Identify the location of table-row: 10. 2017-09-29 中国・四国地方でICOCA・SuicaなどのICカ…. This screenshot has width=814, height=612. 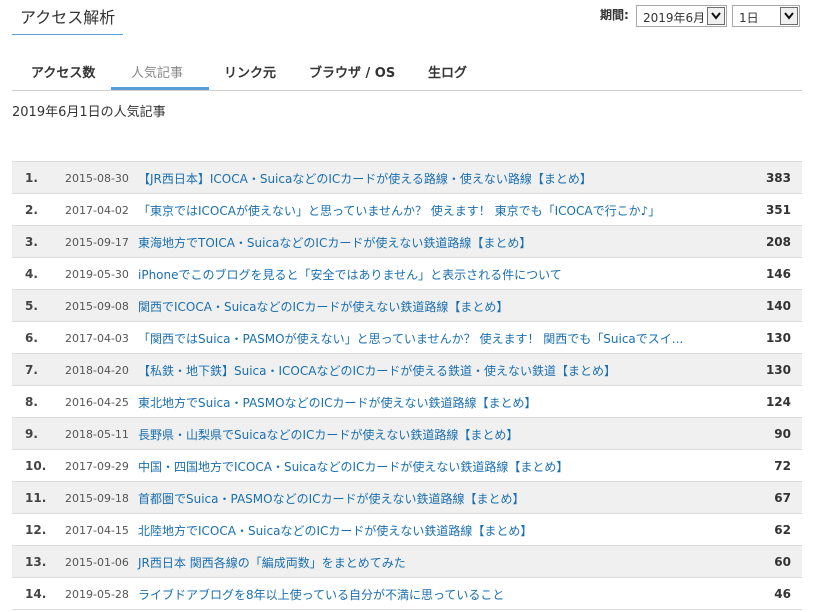
(407, 466).